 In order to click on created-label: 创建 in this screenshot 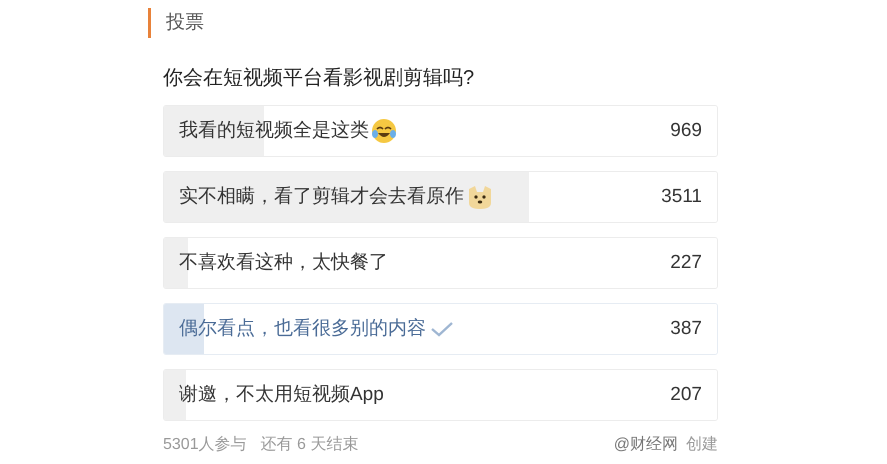, I will do `click(702, 444)`.